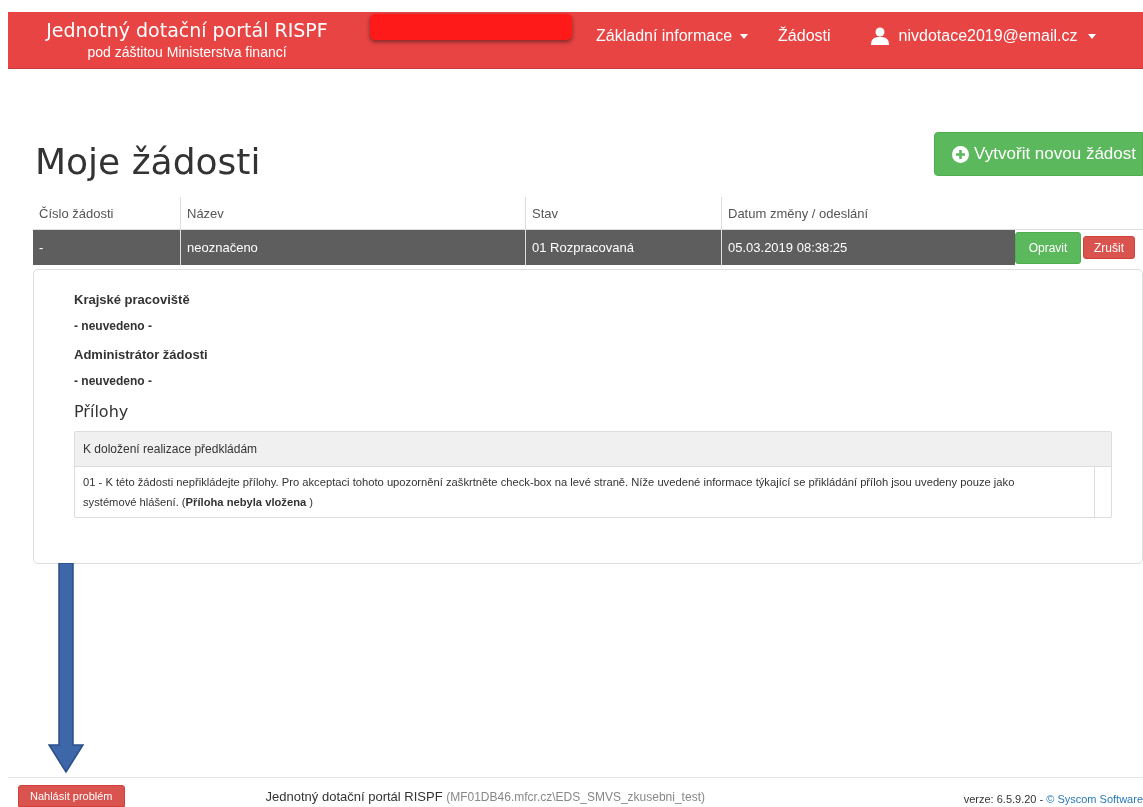 This screenshot has width=1143, height=807. I want to click on nav-link: Základní informace, so click(672, 36).